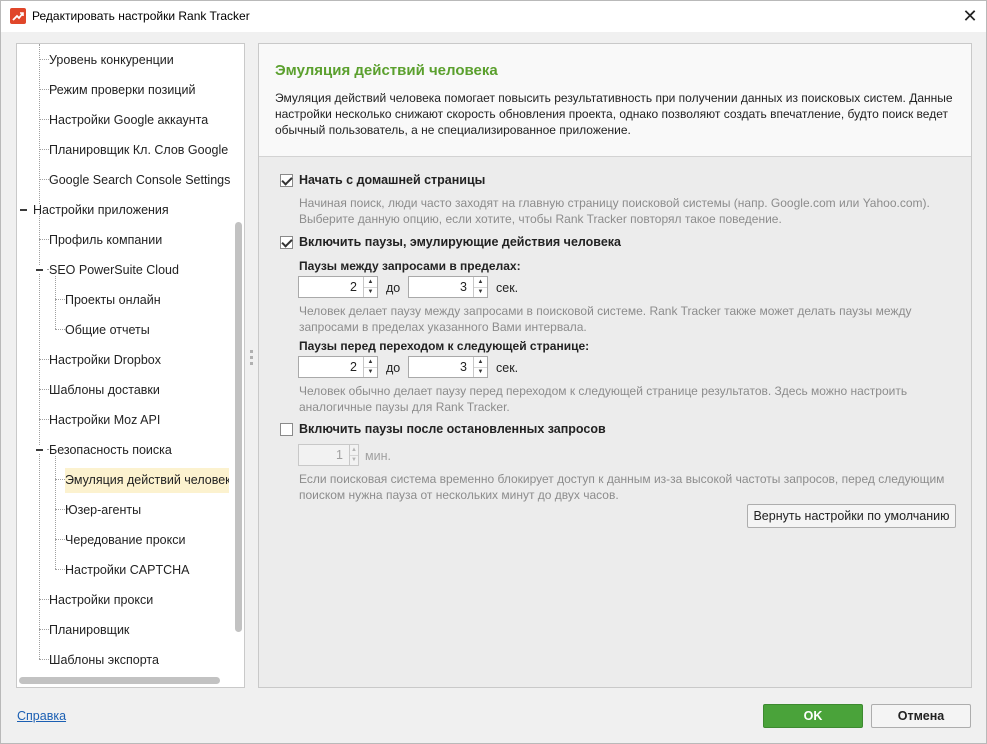  Describe the element at coordinates (125, 540) in the screenshot. I see `tree-item-proxy-rotation: Чередование прокси` at that location.